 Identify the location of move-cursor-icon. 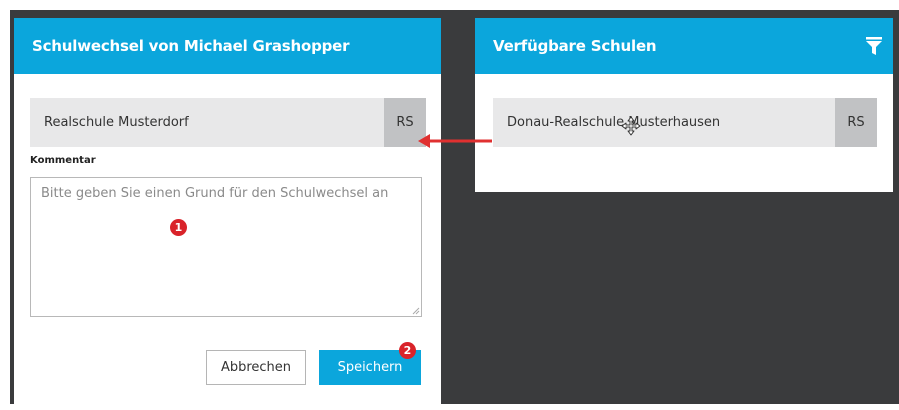
(631, 126).